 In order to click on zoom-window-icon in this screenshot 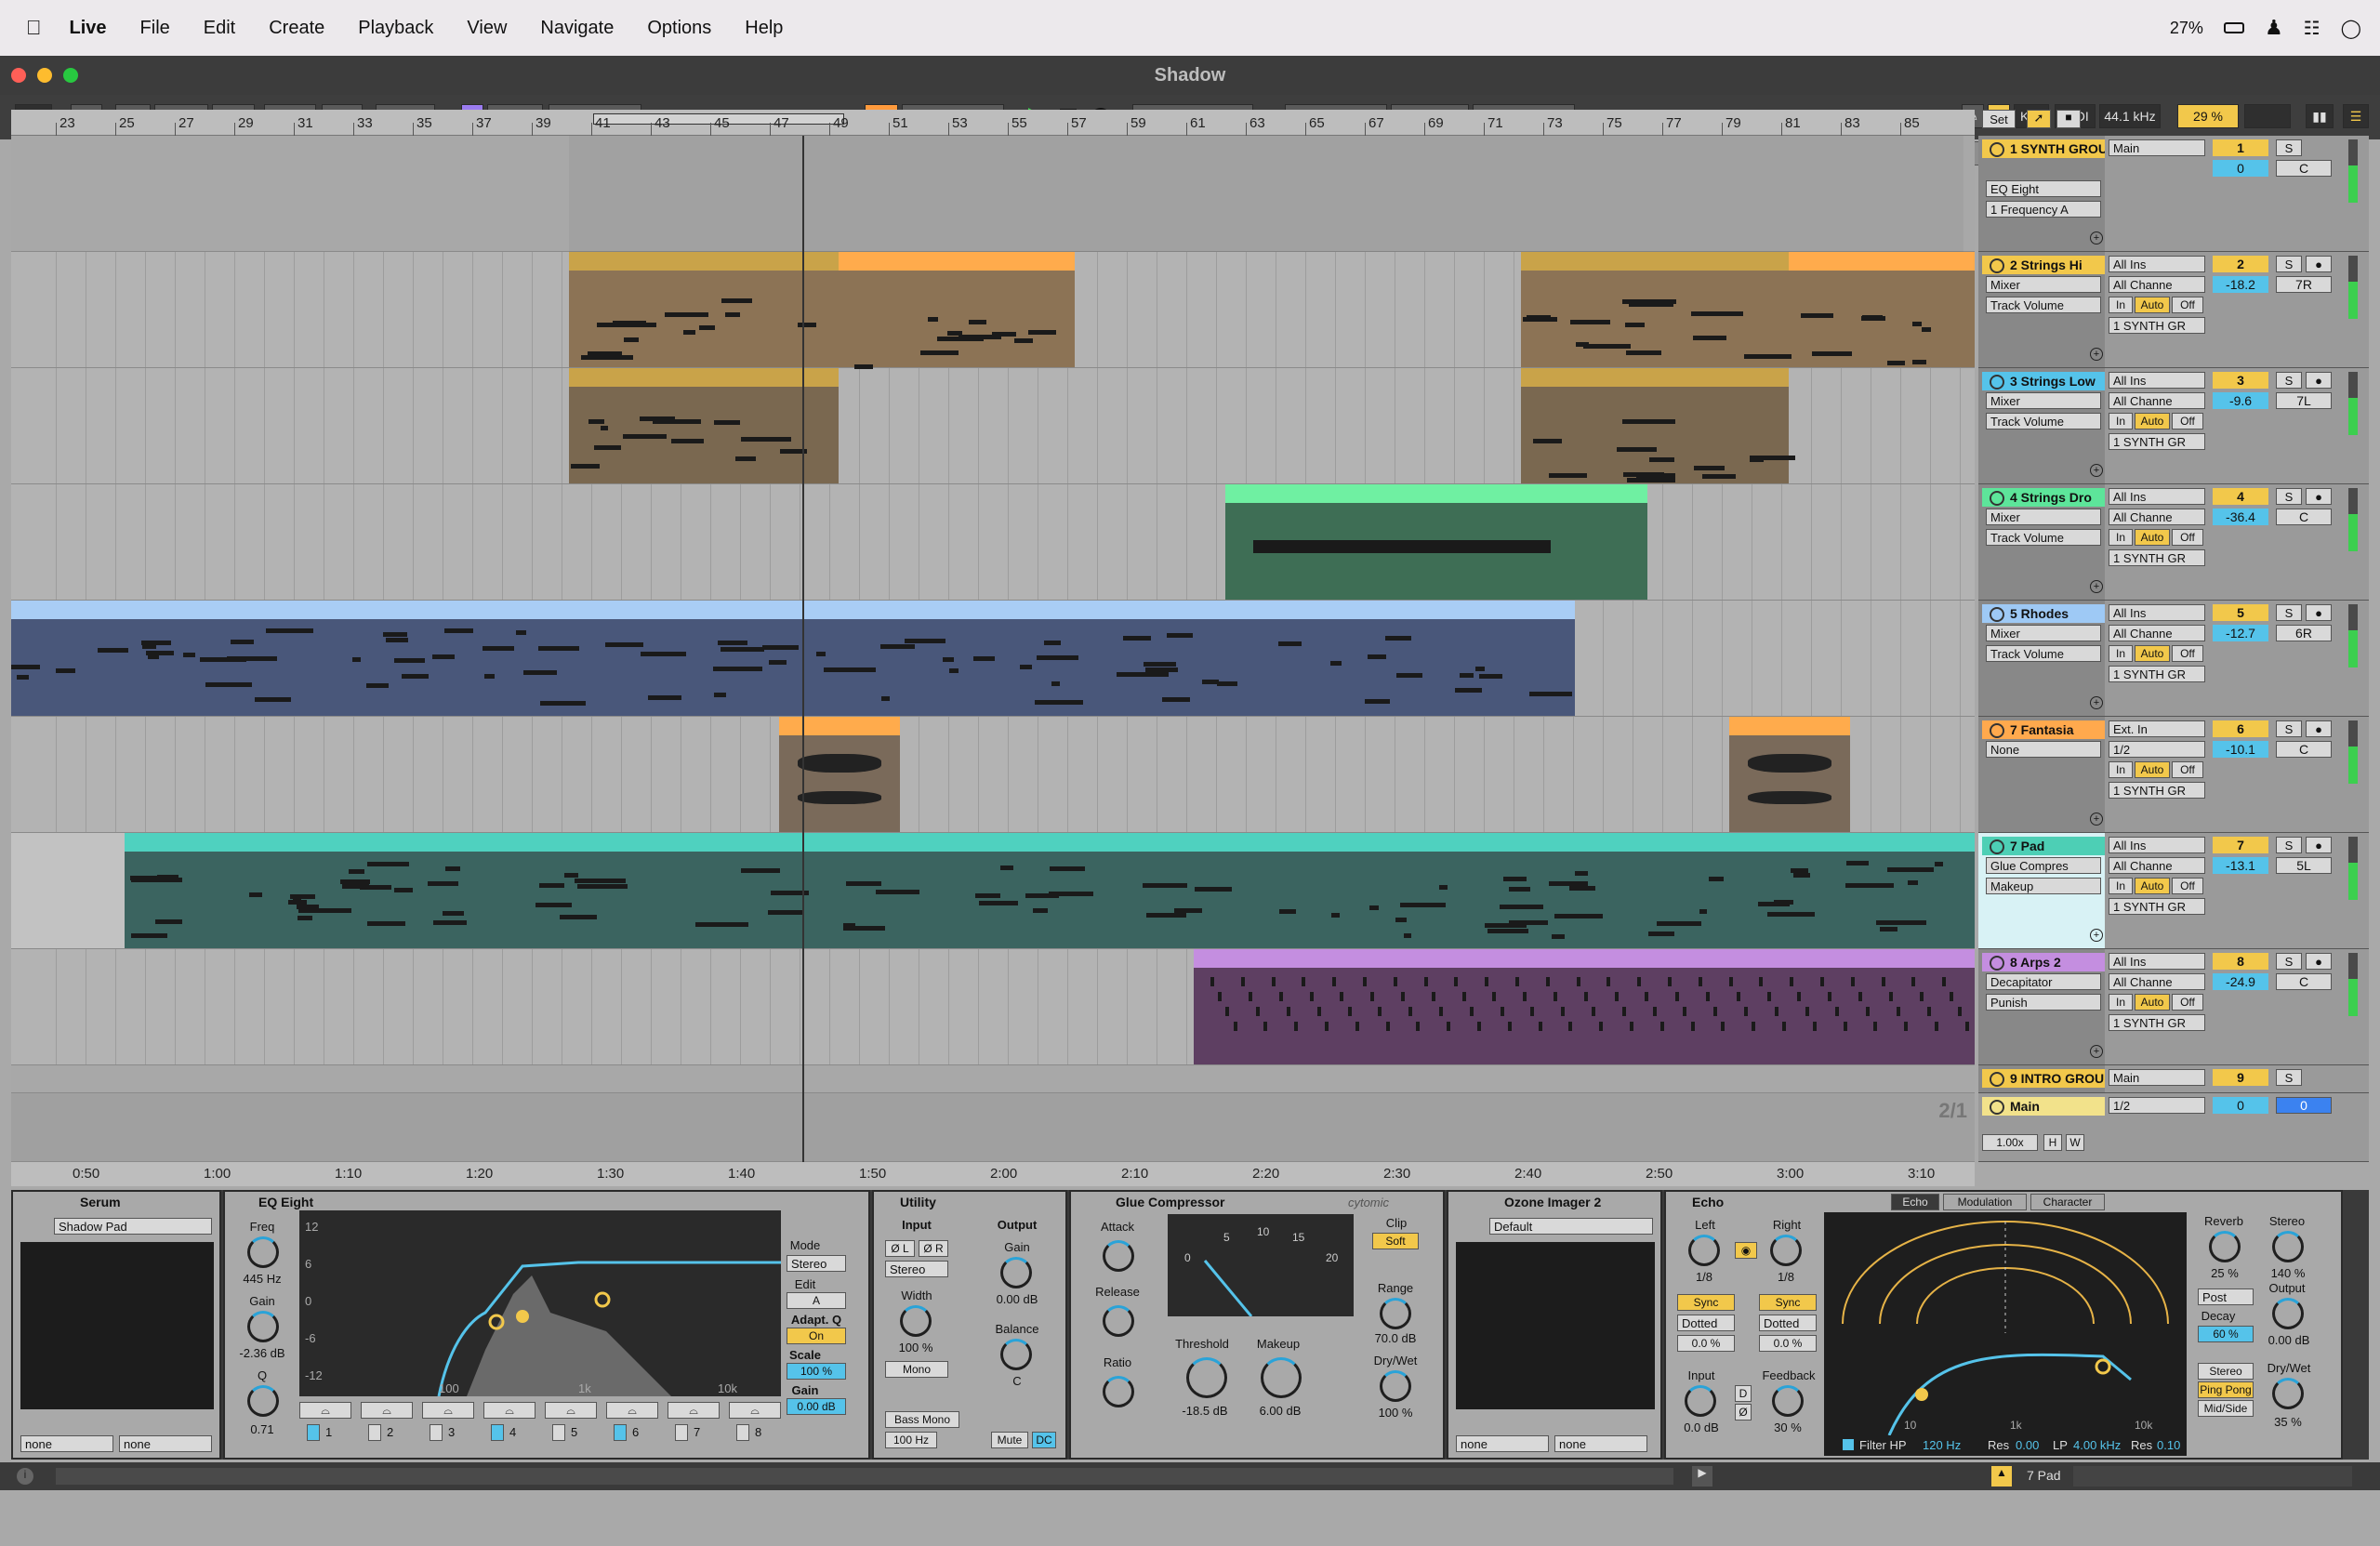, I will do `click(70, 75)`.